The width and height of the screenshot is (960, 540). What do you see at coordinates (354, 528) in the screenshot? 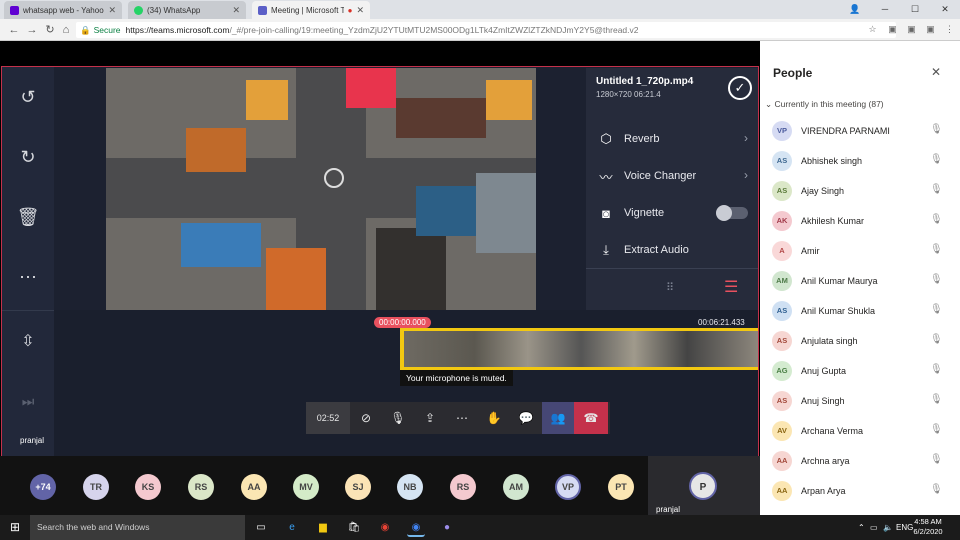
I see `store-icon: 🛍` at bounding box center [354, 528].